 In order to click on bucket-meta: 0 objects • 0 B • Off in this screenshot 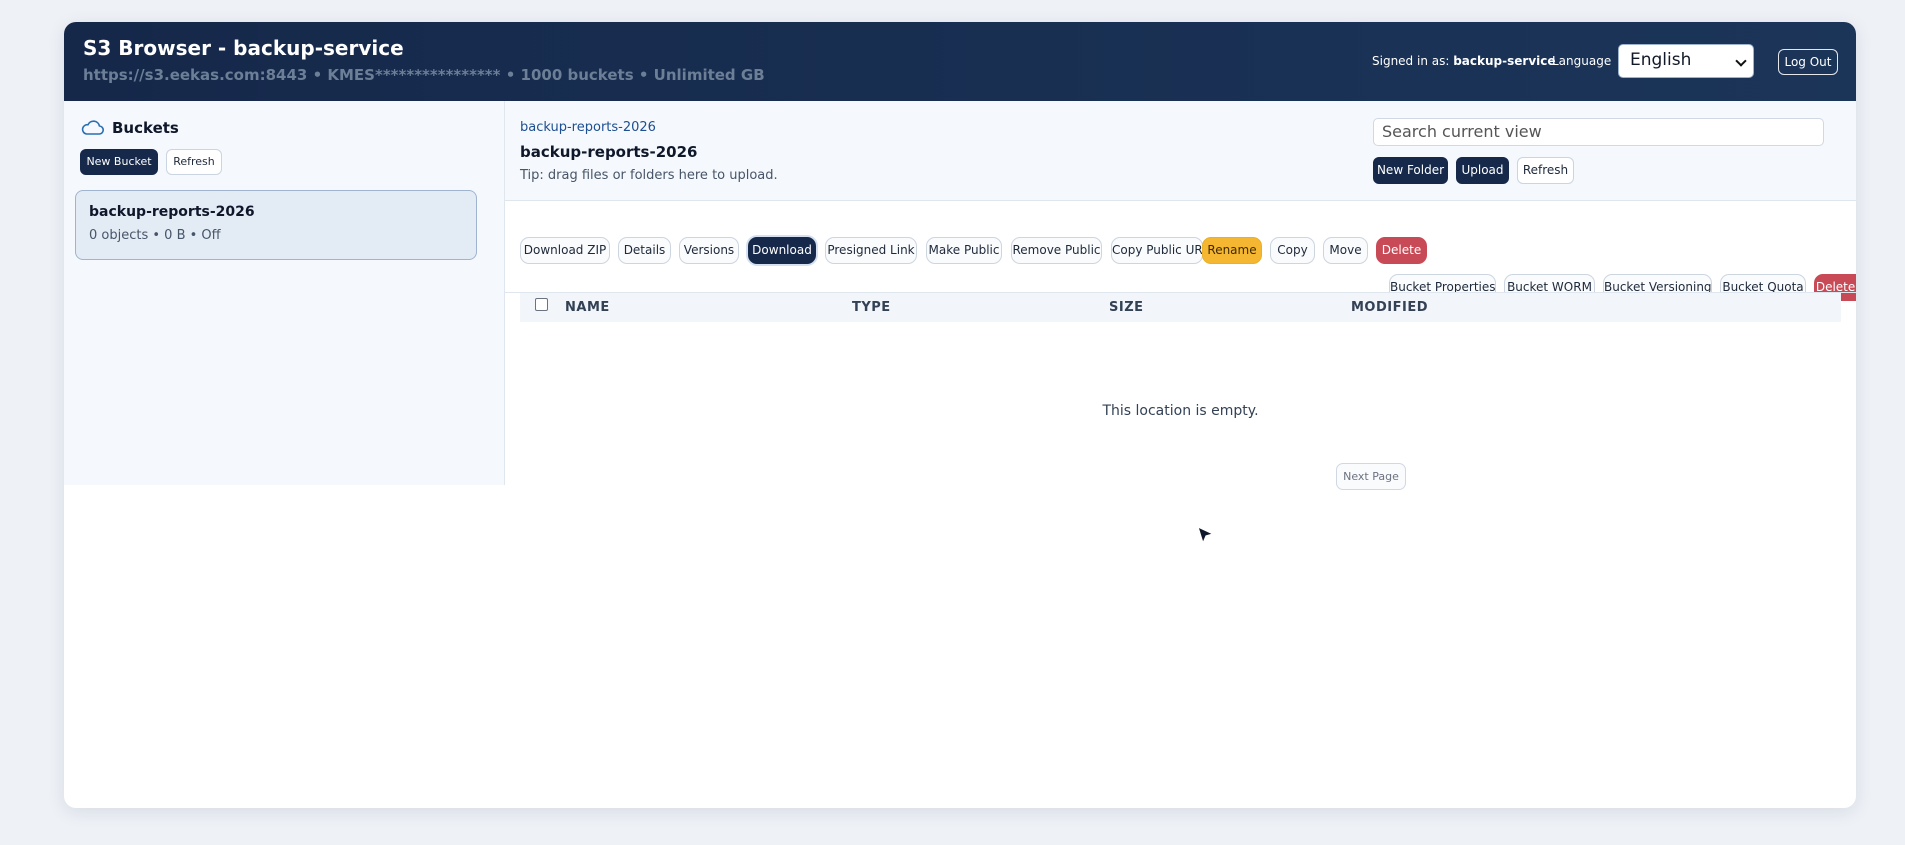, I will do `click(155, 235)`.